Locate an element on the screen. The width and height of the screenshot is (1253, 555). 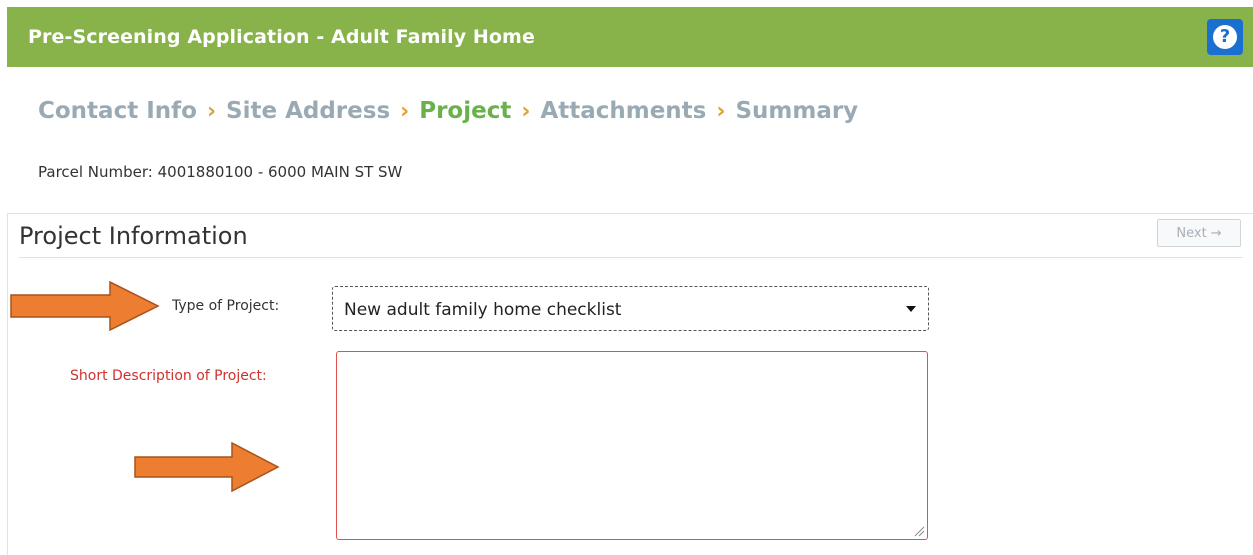
next-button-label: Next is located at coordinates (1191, 233).